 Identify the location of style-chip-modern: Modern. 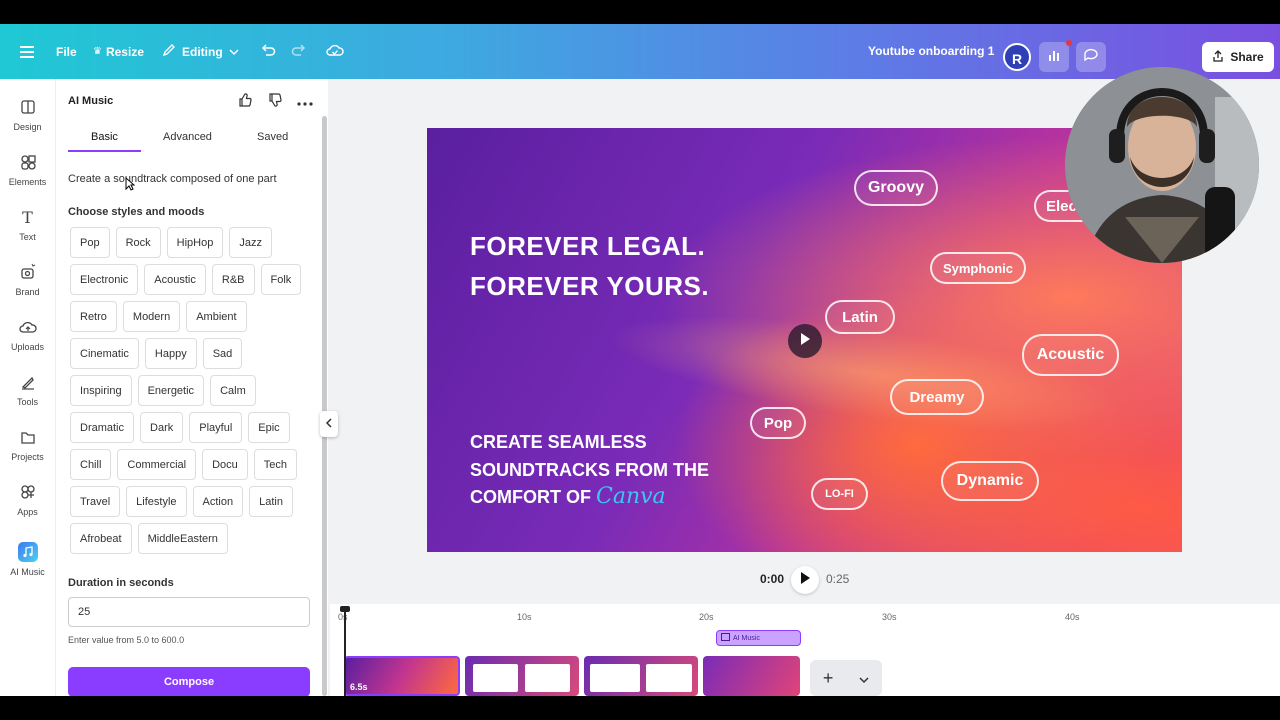
(151, 316).